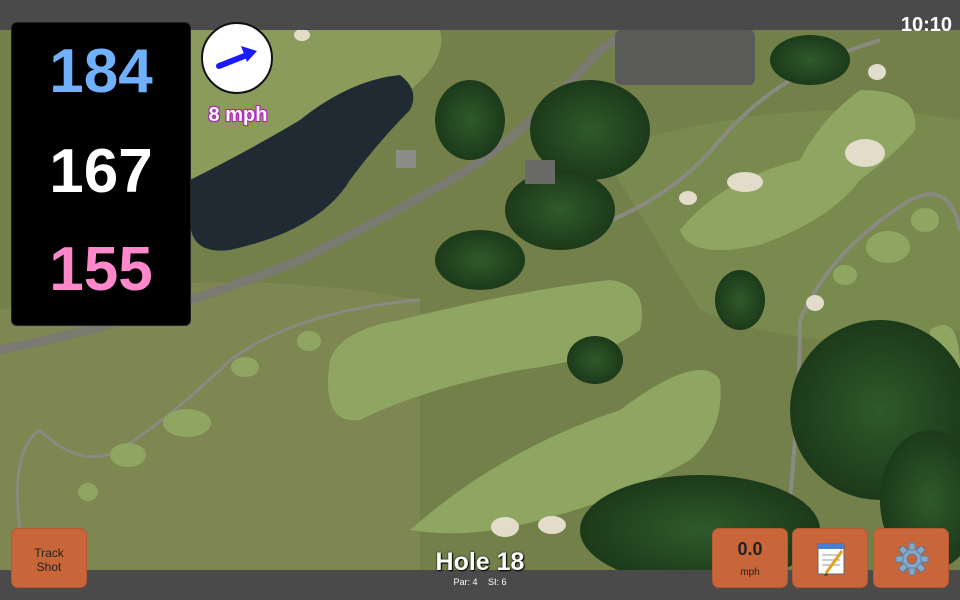  I want to click on distance-panel: 184 167 155, so click(101, 174).